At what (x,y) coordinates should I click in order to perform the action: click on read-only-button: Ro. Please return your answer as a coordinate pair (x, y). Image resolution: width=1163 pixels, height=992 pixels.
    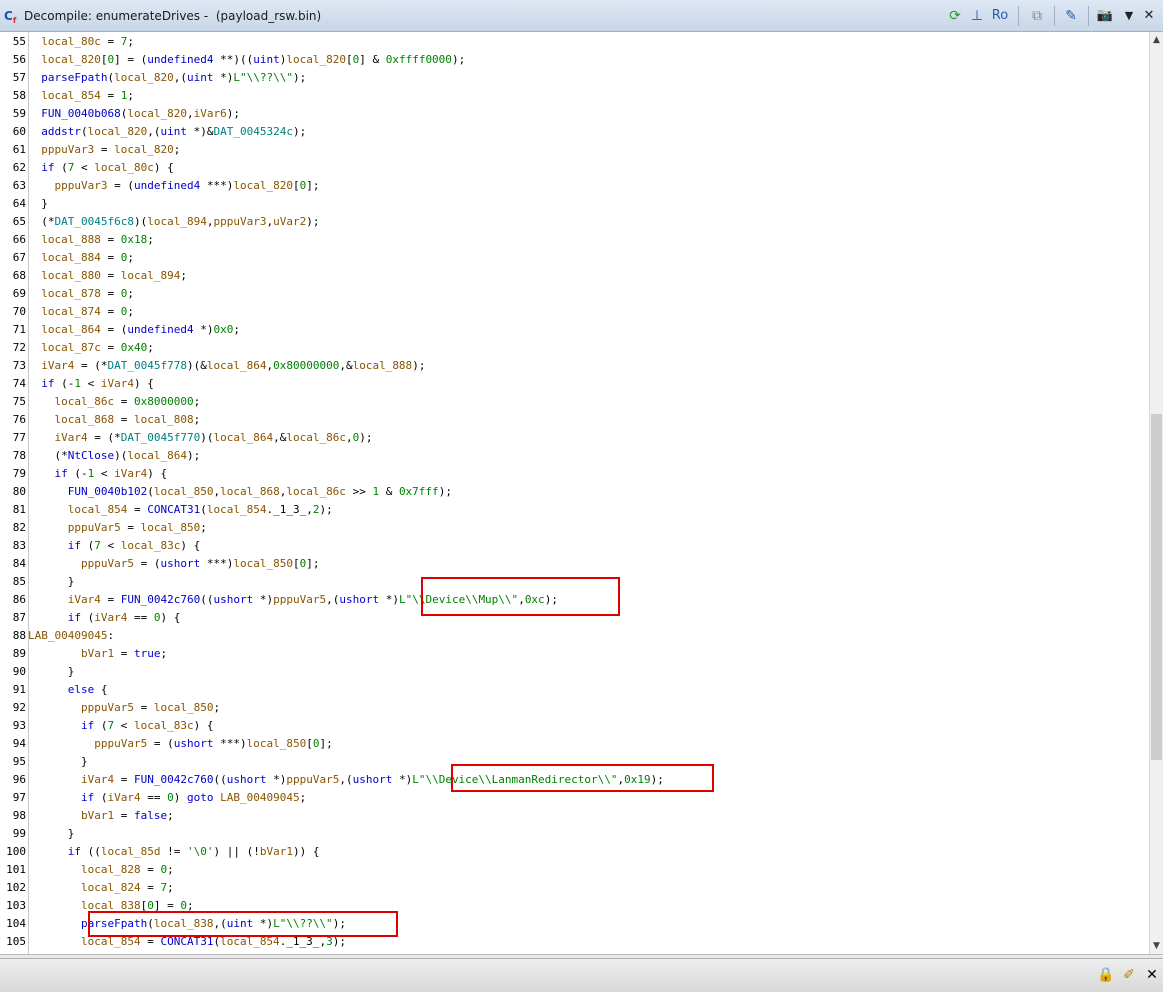
    Looking at the image, I should click on (1000, 16).